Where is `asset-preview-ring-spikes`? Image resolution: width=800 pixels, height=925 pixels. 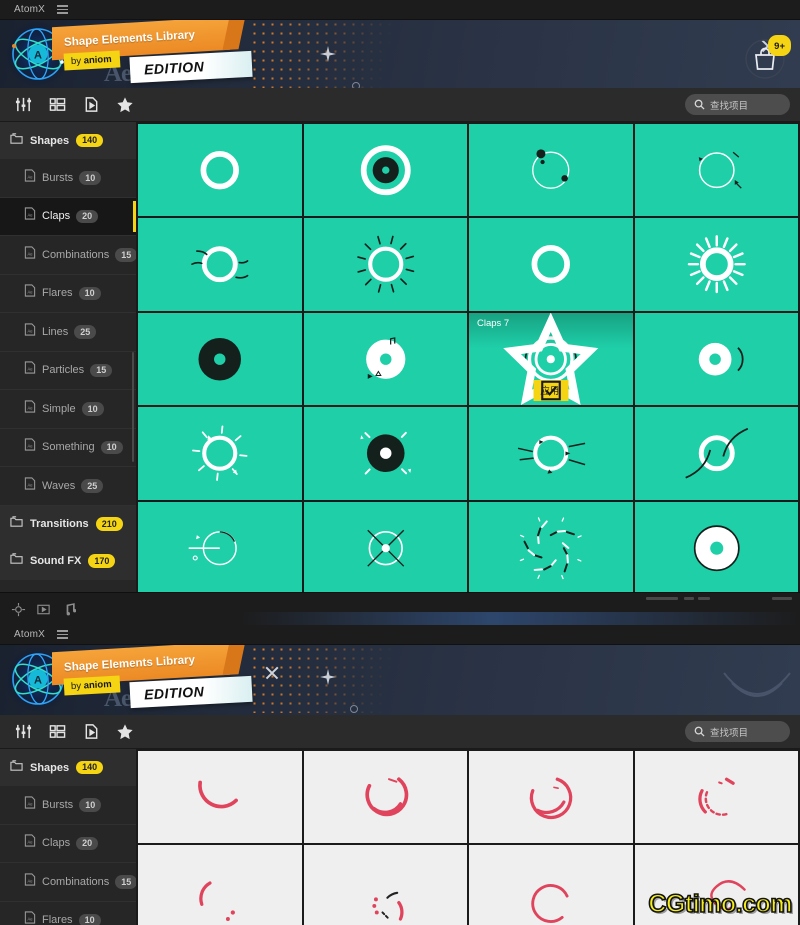 asset-preview-ring-spikes is located at coordinates (716, 264).